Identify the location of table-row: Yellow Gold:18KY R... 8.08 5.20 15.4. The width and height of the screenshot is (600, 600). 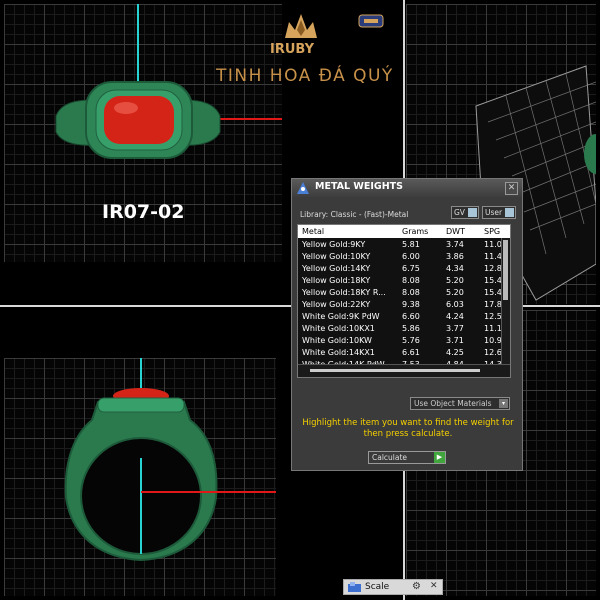
(404, 293).